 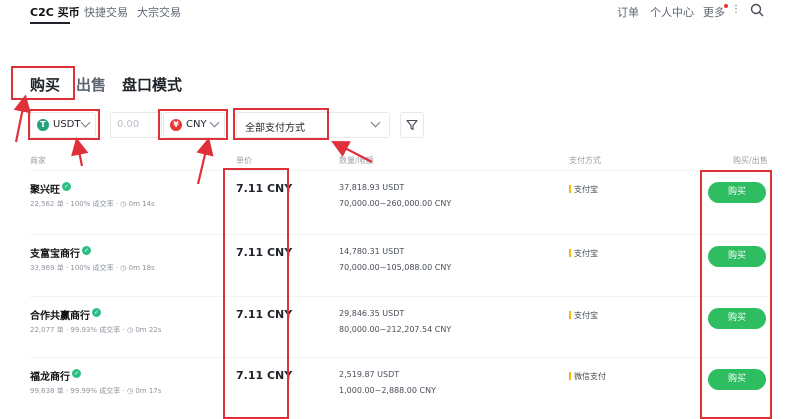 What do you see at coordinates (205, 161) in the screenshot?
I see `arrow-to-currency` at bounding box center [205, 161].